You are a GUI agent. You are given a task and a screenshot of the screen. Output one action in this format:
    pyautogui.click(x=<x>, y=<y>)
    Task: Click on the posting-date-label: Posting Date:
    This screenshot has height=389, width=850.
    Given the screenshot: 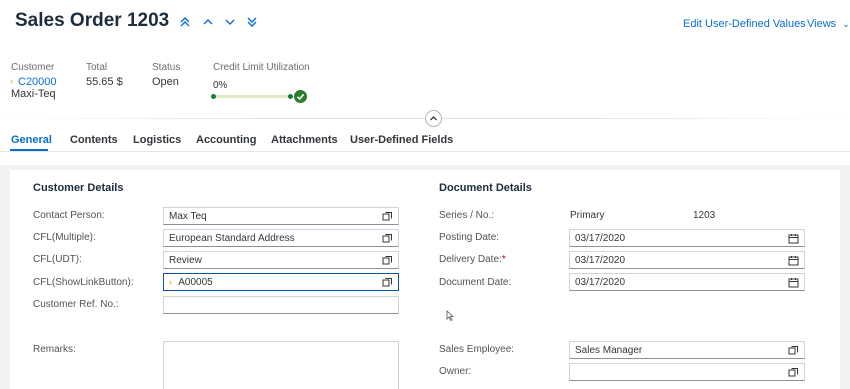 What is the action you would take?
    pyautogui.click(x=469, y=237)
    